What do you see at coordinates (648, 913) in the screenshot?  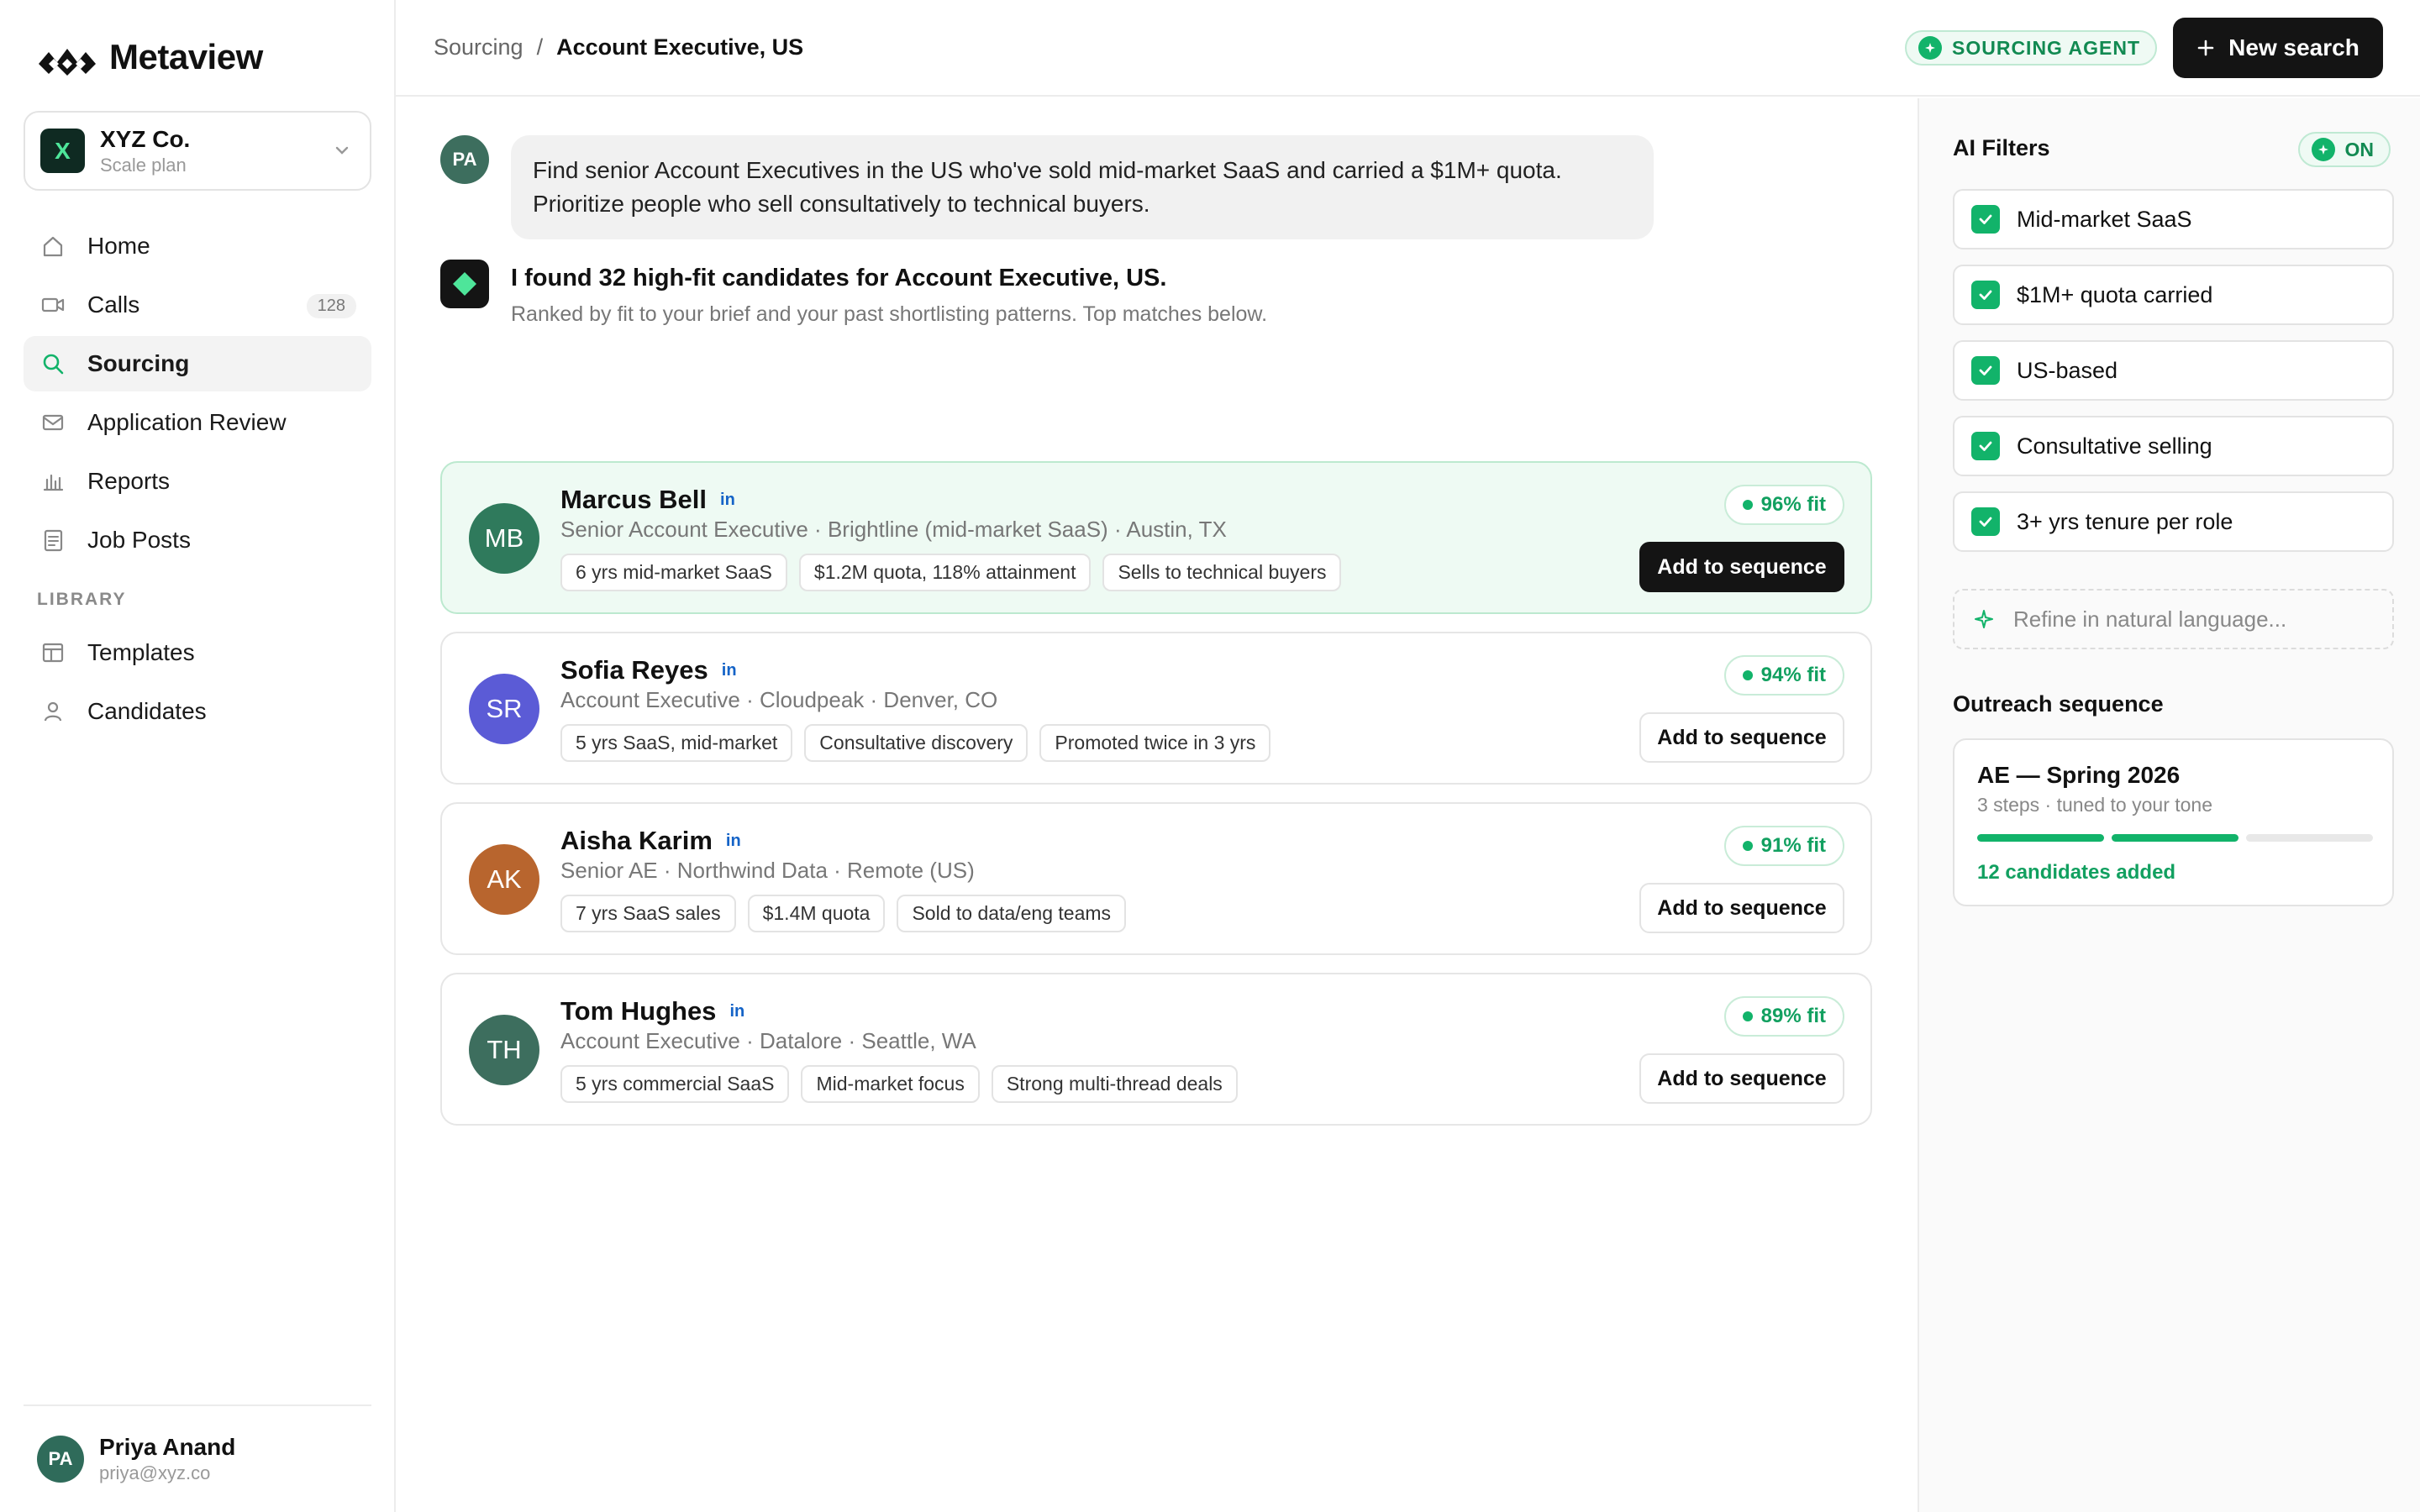 I see `candidate-tag: 7 yrs SaaS sales` at bounding box center [648, 913].